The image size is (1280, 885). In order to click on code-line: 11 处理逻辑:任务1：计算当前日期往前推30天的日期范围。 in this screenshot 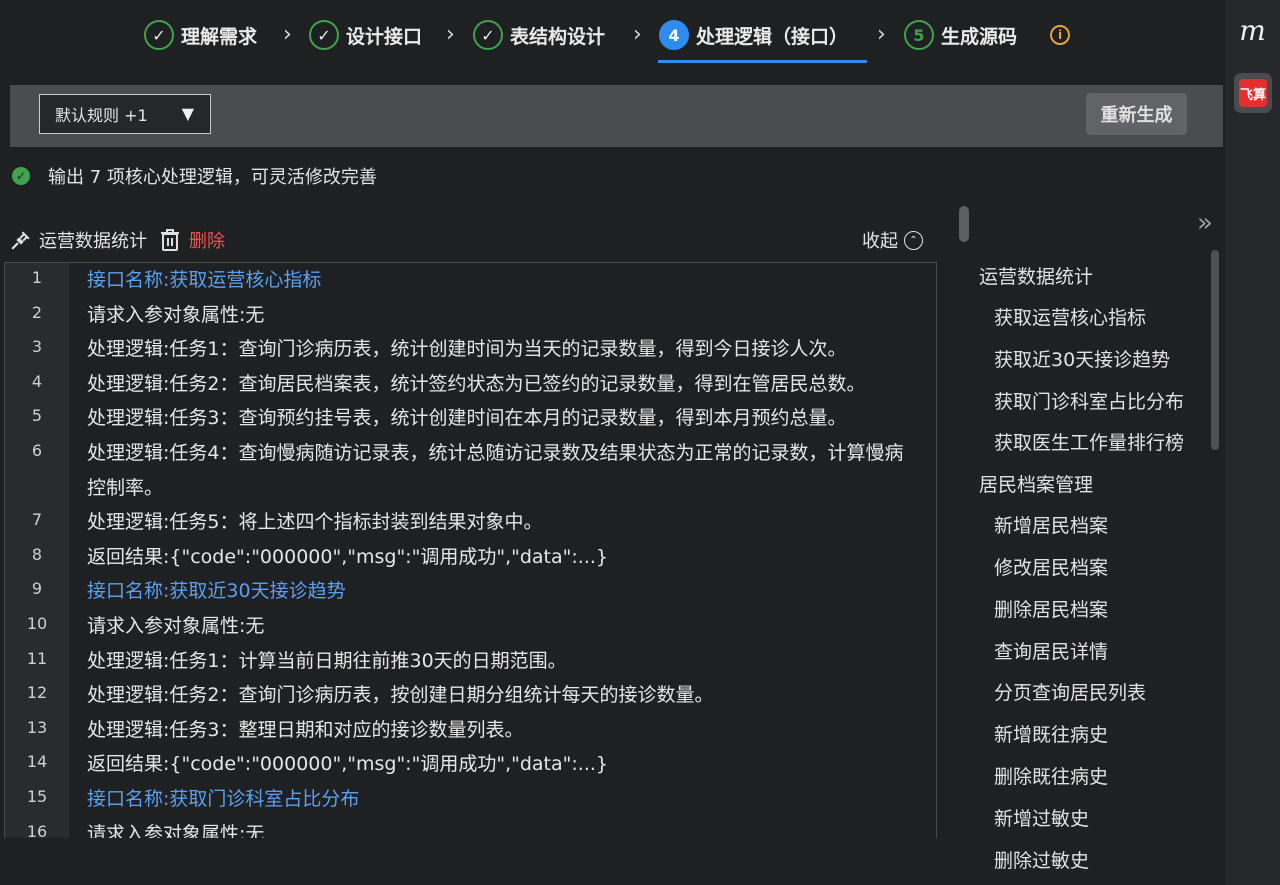, I will do `click(470, 661)`.